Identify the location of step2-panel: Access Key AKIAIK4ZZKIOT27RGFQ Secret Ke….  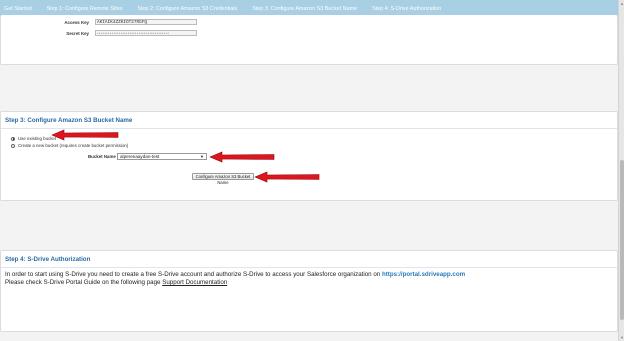
(309, 40).